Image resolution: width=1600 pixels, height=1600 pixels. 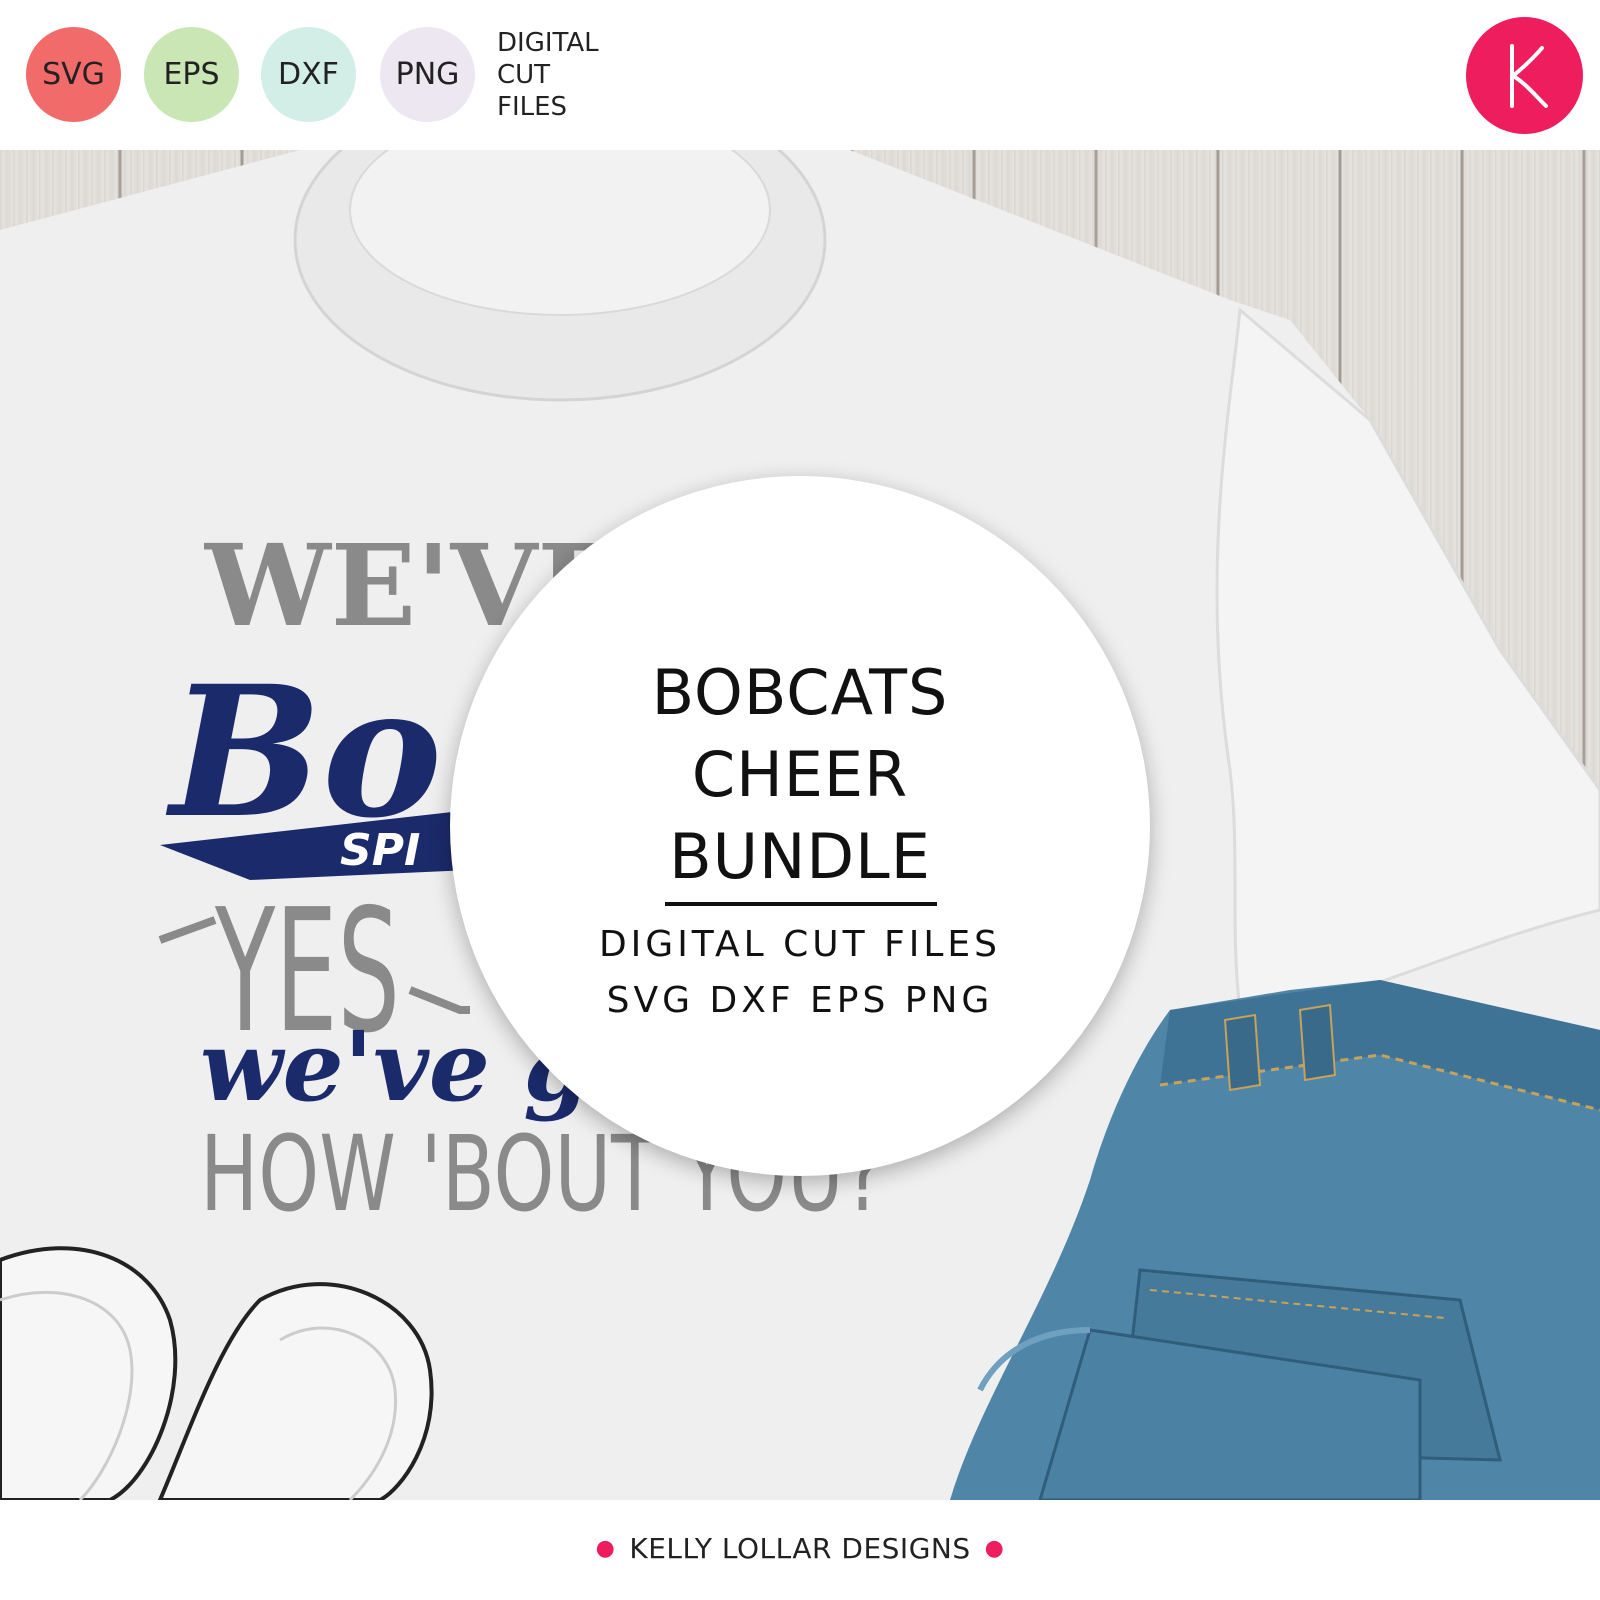 What do you see at coordinates (380, 850) in the screenshot?
I see `design-banner-text: SPI` at bounding box center [380, 850].